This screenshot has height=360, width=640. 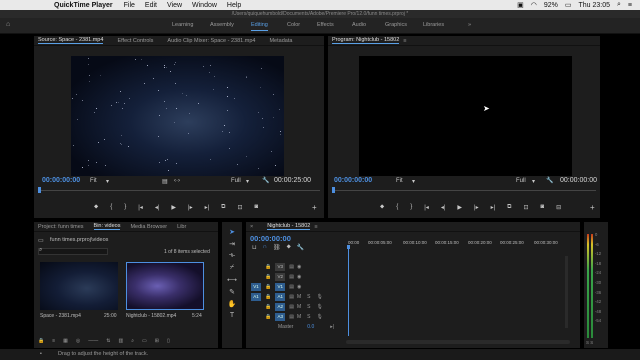 What do you see at coordinates (464, 190) in the screenshot?
I see `program-scrub-bar` at bounding box center [464, 190].